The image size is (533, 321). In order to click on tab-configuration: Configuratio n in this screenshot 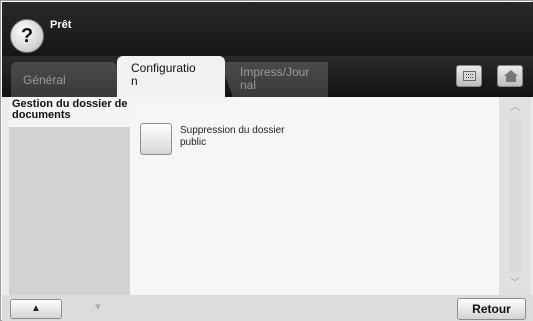, I will do `click(171, 76)`.